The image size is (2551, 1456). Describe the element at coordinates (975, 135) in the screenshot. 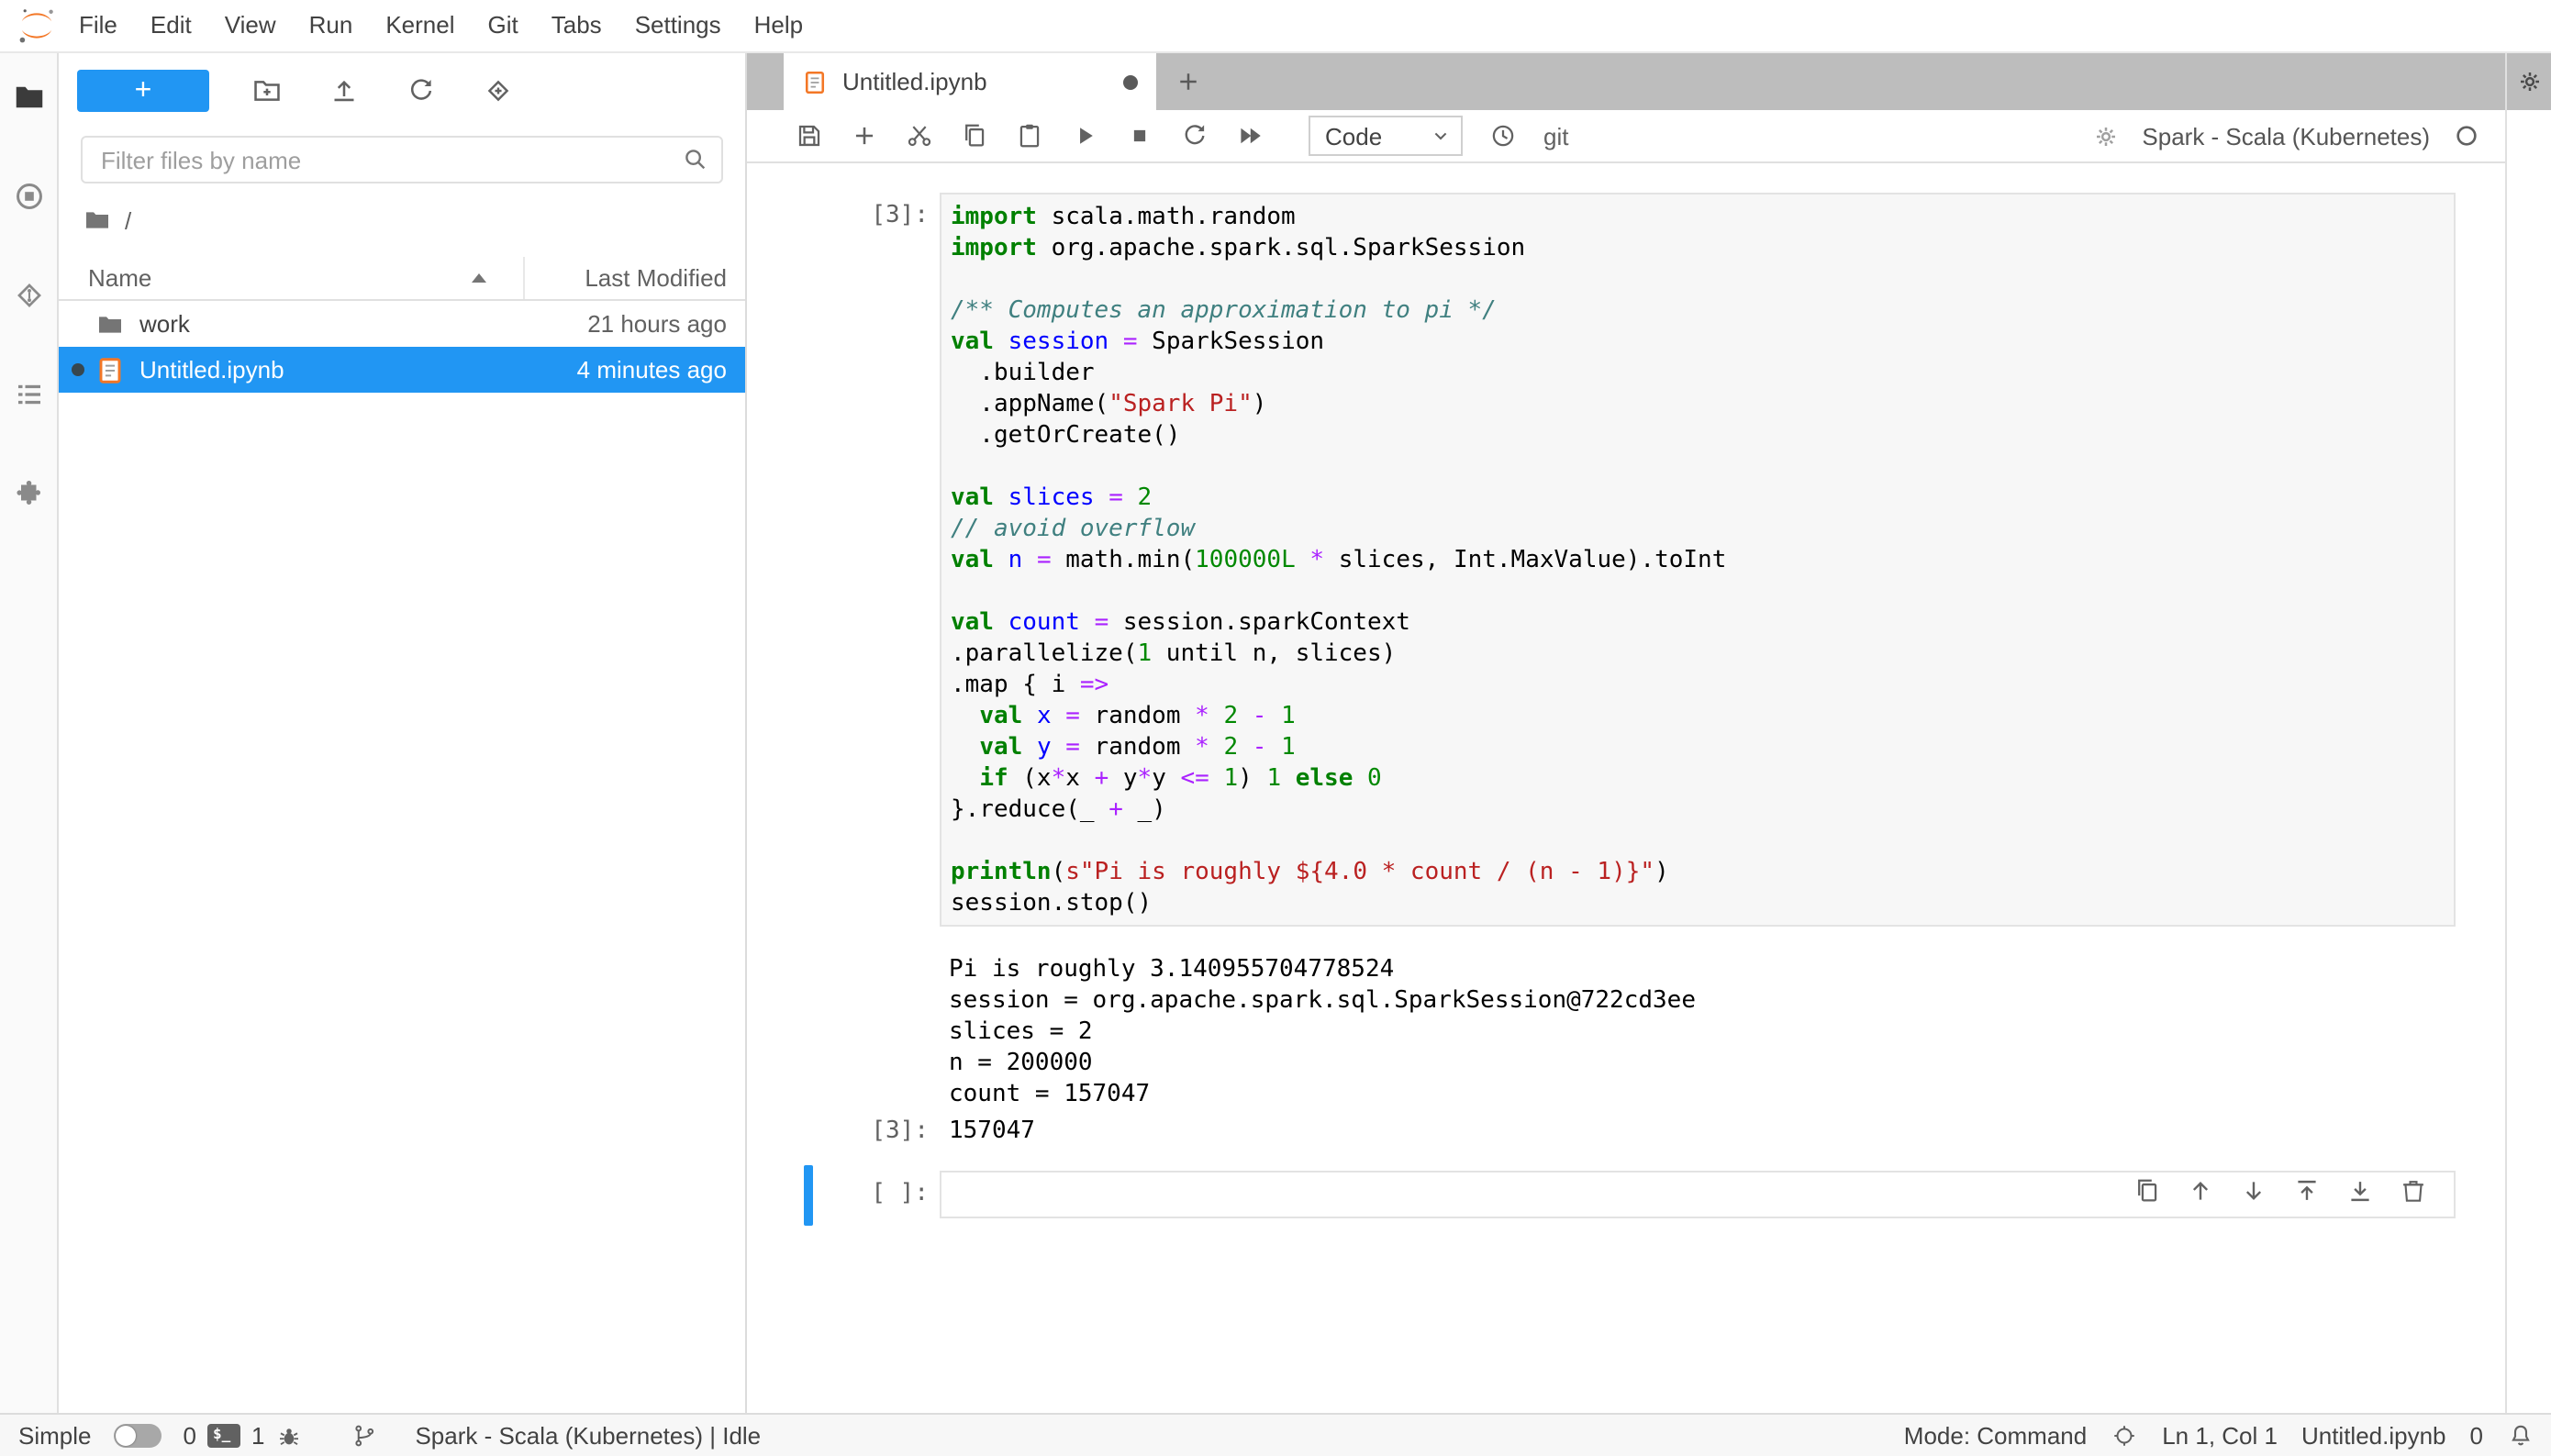

I see `copy-icon` at that location.